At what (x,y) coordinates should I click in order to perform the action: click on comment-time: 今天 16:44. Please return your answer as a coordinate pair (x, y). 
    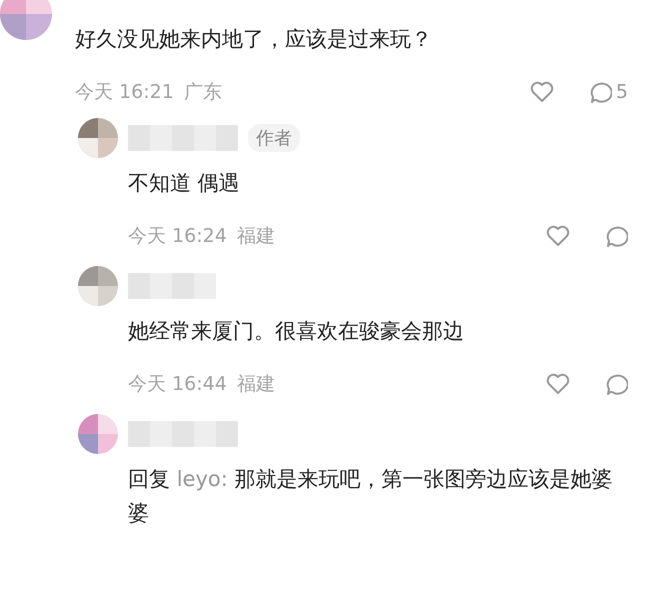
    Looking at the image, I should click on (177, 384).